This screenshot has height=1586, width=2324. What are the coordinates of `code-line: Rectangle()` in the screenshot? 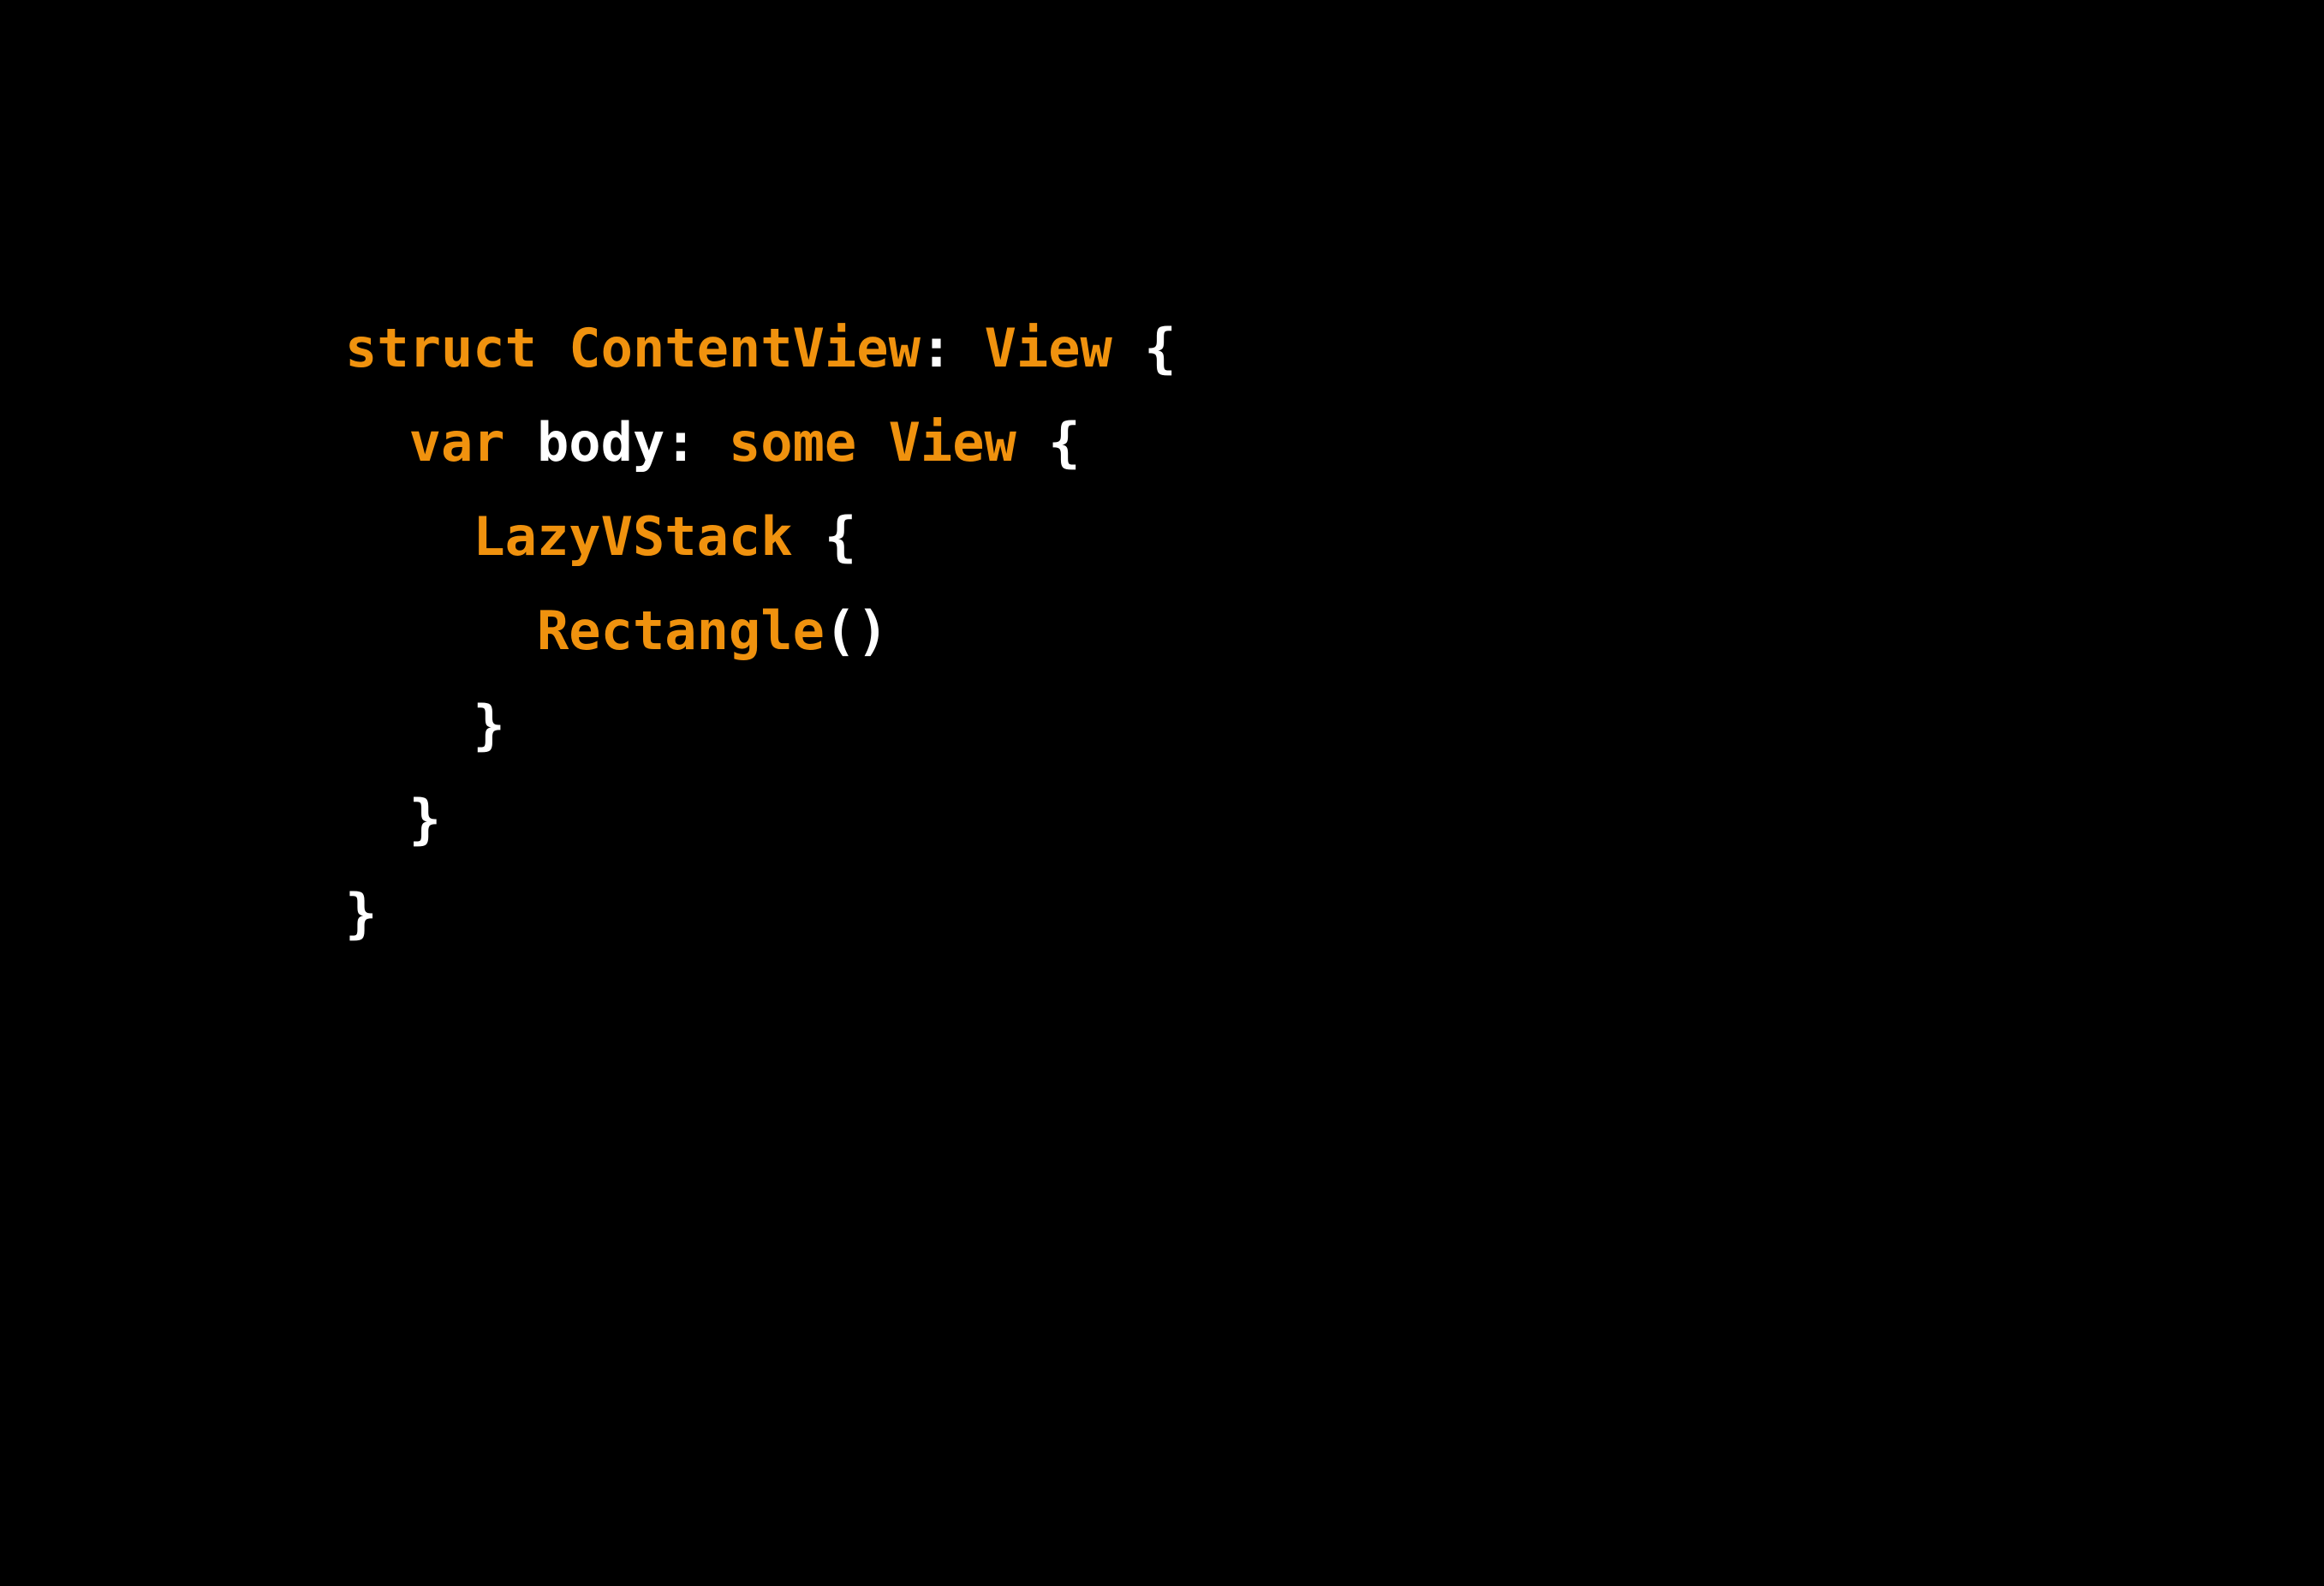 It's located at (761, 631).